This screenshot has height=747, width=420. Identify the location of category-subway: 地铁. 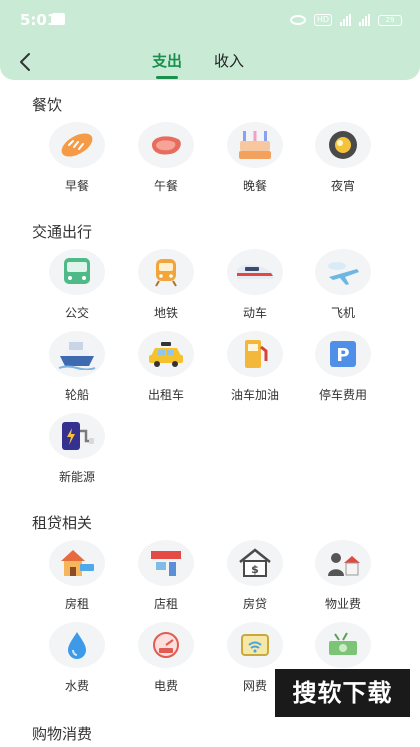
(166, 285).